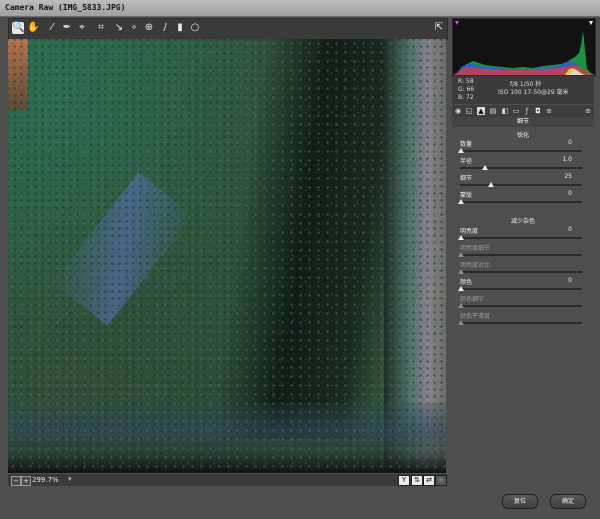  Describe the element at coordinates (516, 111) in the screenshot. I see `lens-corrections-tab-icon: ▭` at that location.